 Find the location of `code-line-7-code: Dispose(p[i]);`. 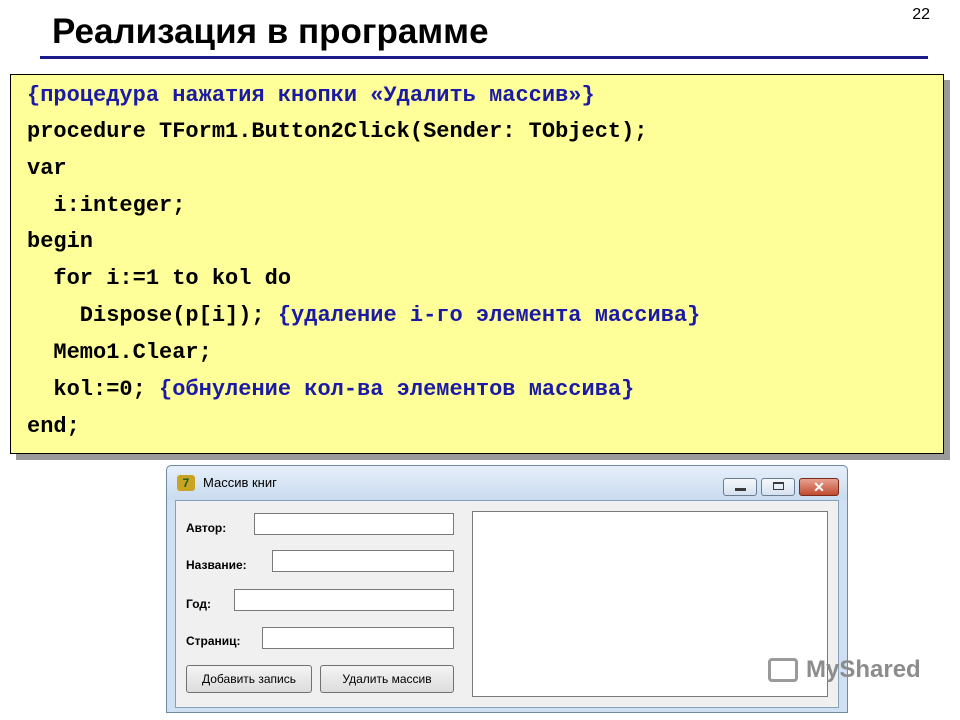

code-line-7-code: Dispose(p[i]); is located at coordinates (152, 315).